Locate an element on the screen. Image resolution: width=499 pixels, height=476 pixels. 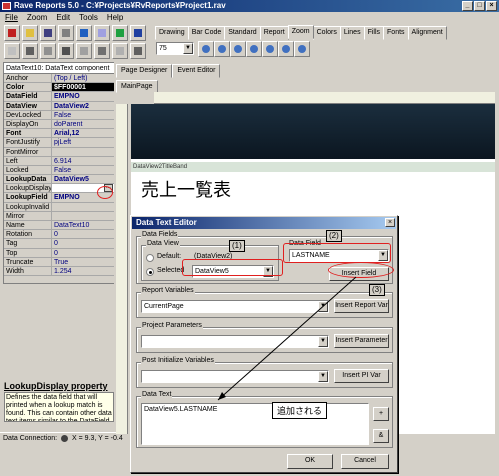
preview-button is located at coordinates (84, 33).